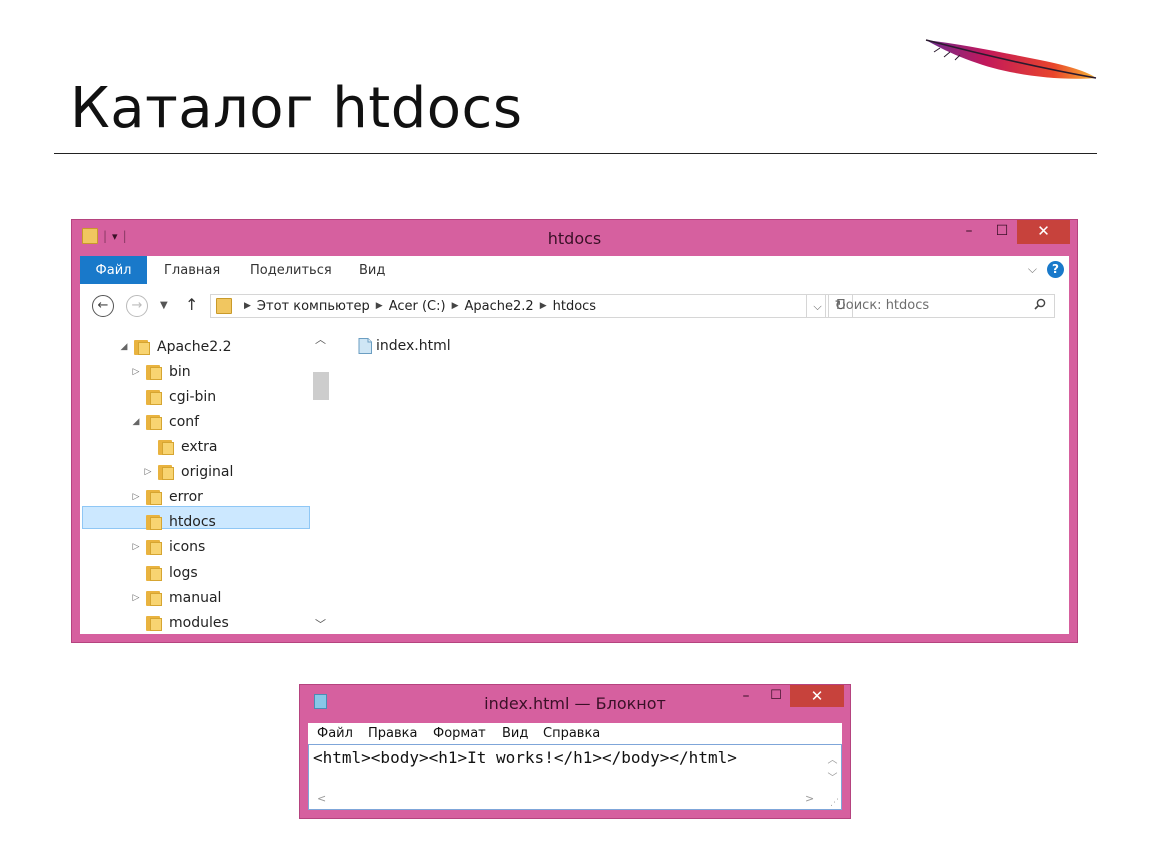 This screenshot has width=1150, height=864. What do you see at coordinates (103, 306) in the screenshot?
I see `back-button: ←` at bounding box center [103, 306].